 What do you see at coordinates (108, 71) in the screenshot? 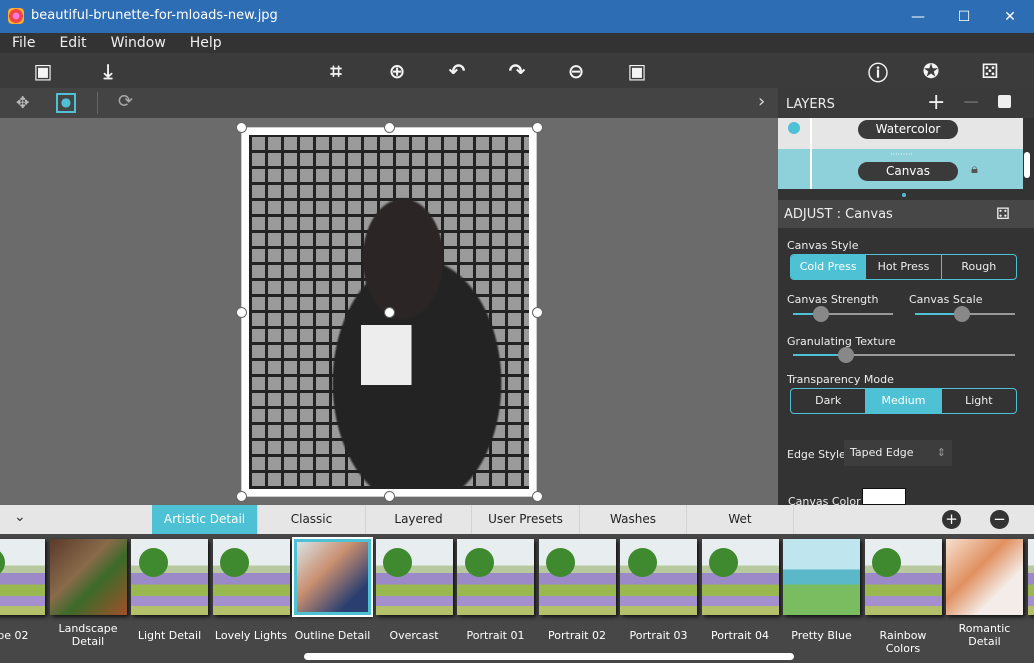
I see `save-icon: ⤓` at bounding box center [108, 71].